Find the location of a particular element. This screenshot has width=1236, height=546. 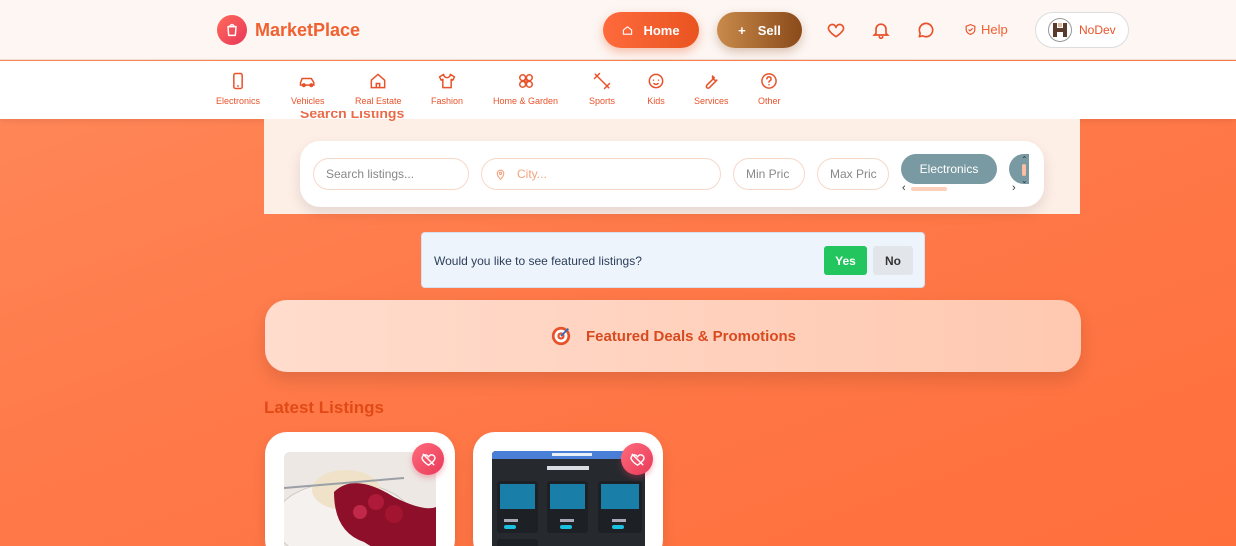

phone-icon is located at coordinates (238, 81).